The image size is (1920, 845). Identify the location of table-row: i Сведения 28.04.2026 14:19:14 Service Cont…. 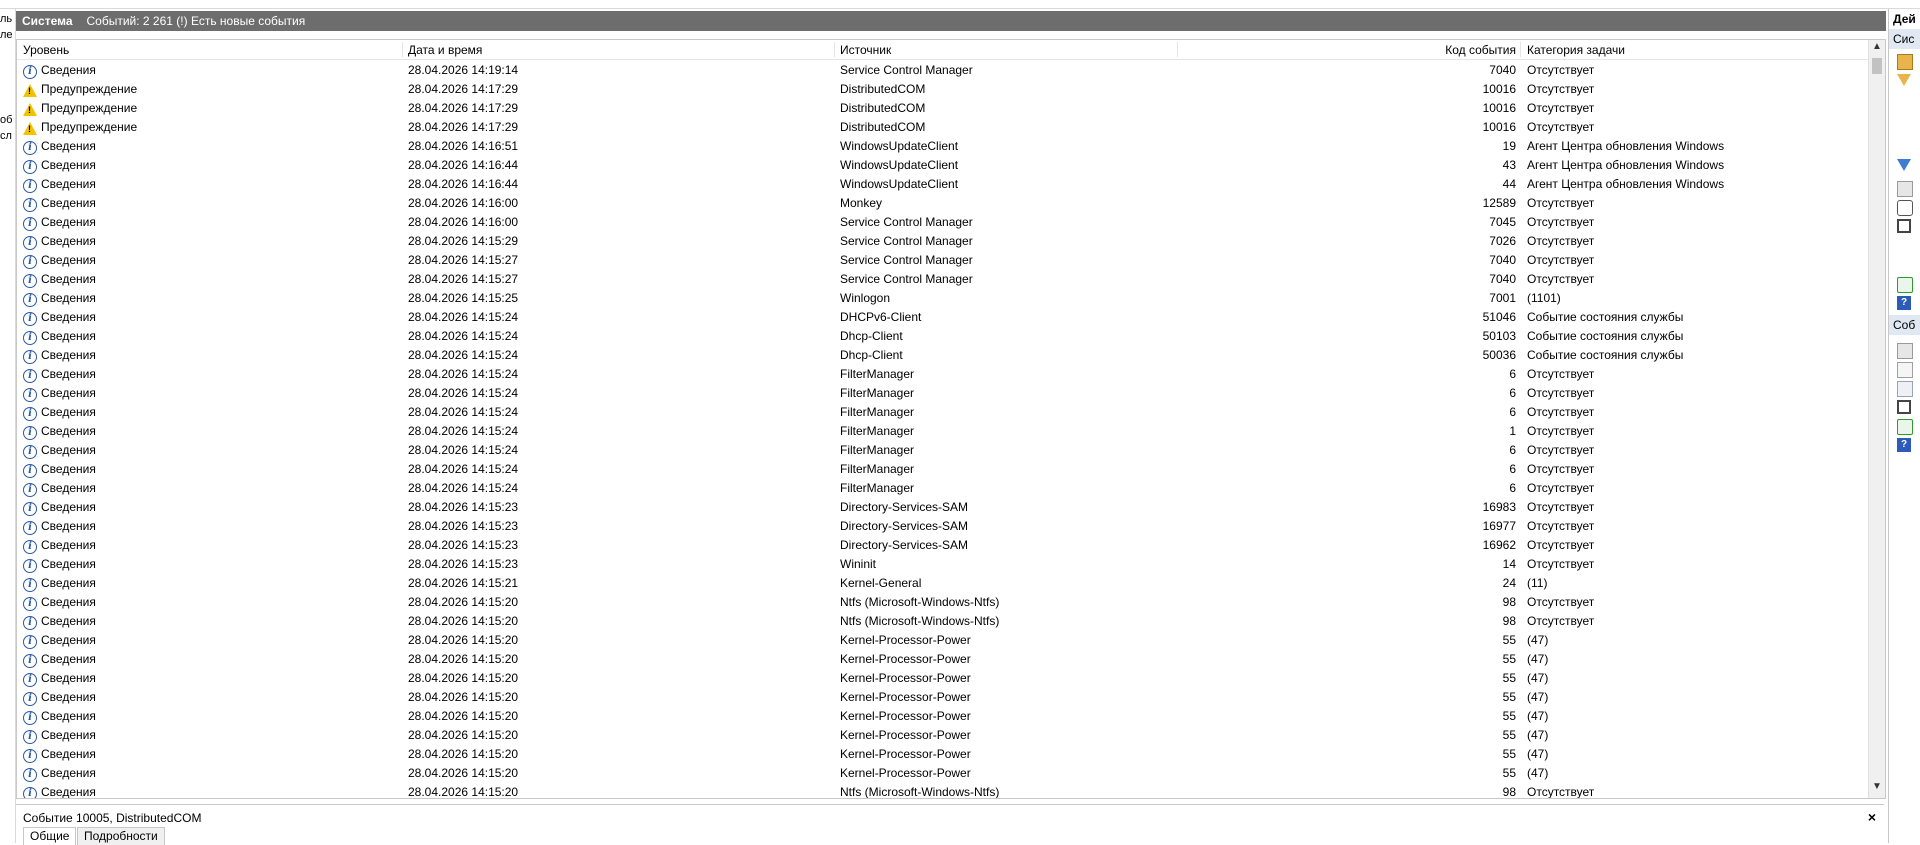
(943, 69).